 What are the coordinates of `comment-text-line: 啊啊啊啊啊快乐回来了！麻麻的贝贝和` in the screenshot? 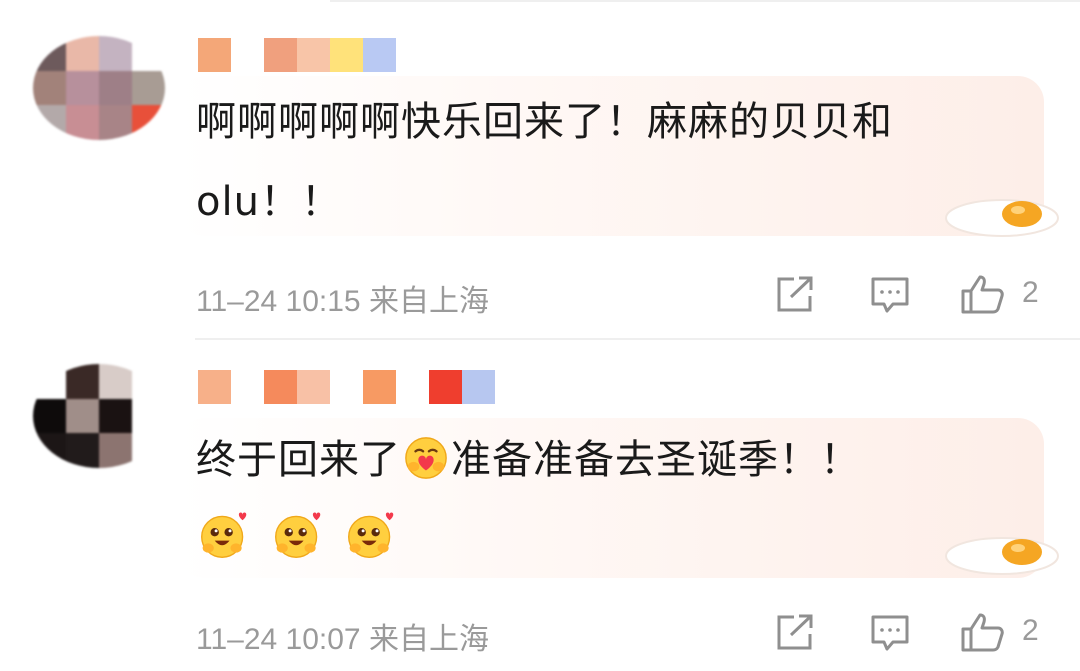 It's located at (544, 122).